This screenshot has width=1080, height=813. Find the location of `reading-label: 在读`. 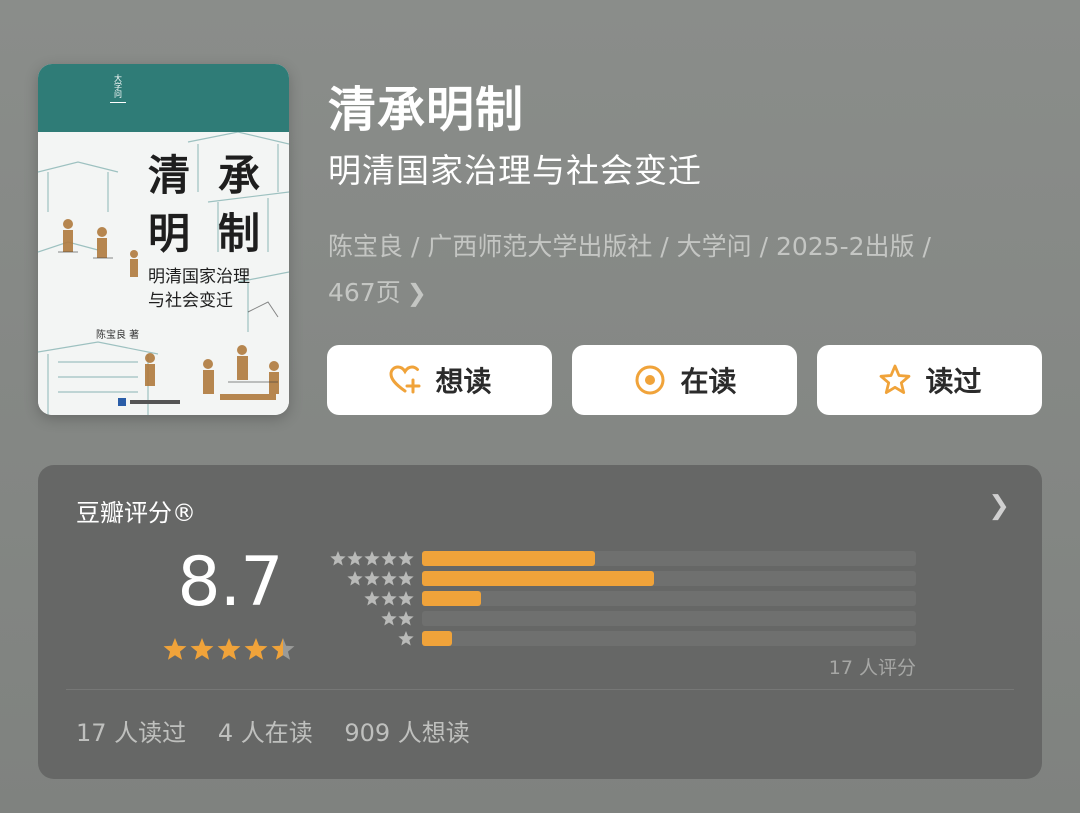

reading-label: 在读 is located at coordinates (708, 381).